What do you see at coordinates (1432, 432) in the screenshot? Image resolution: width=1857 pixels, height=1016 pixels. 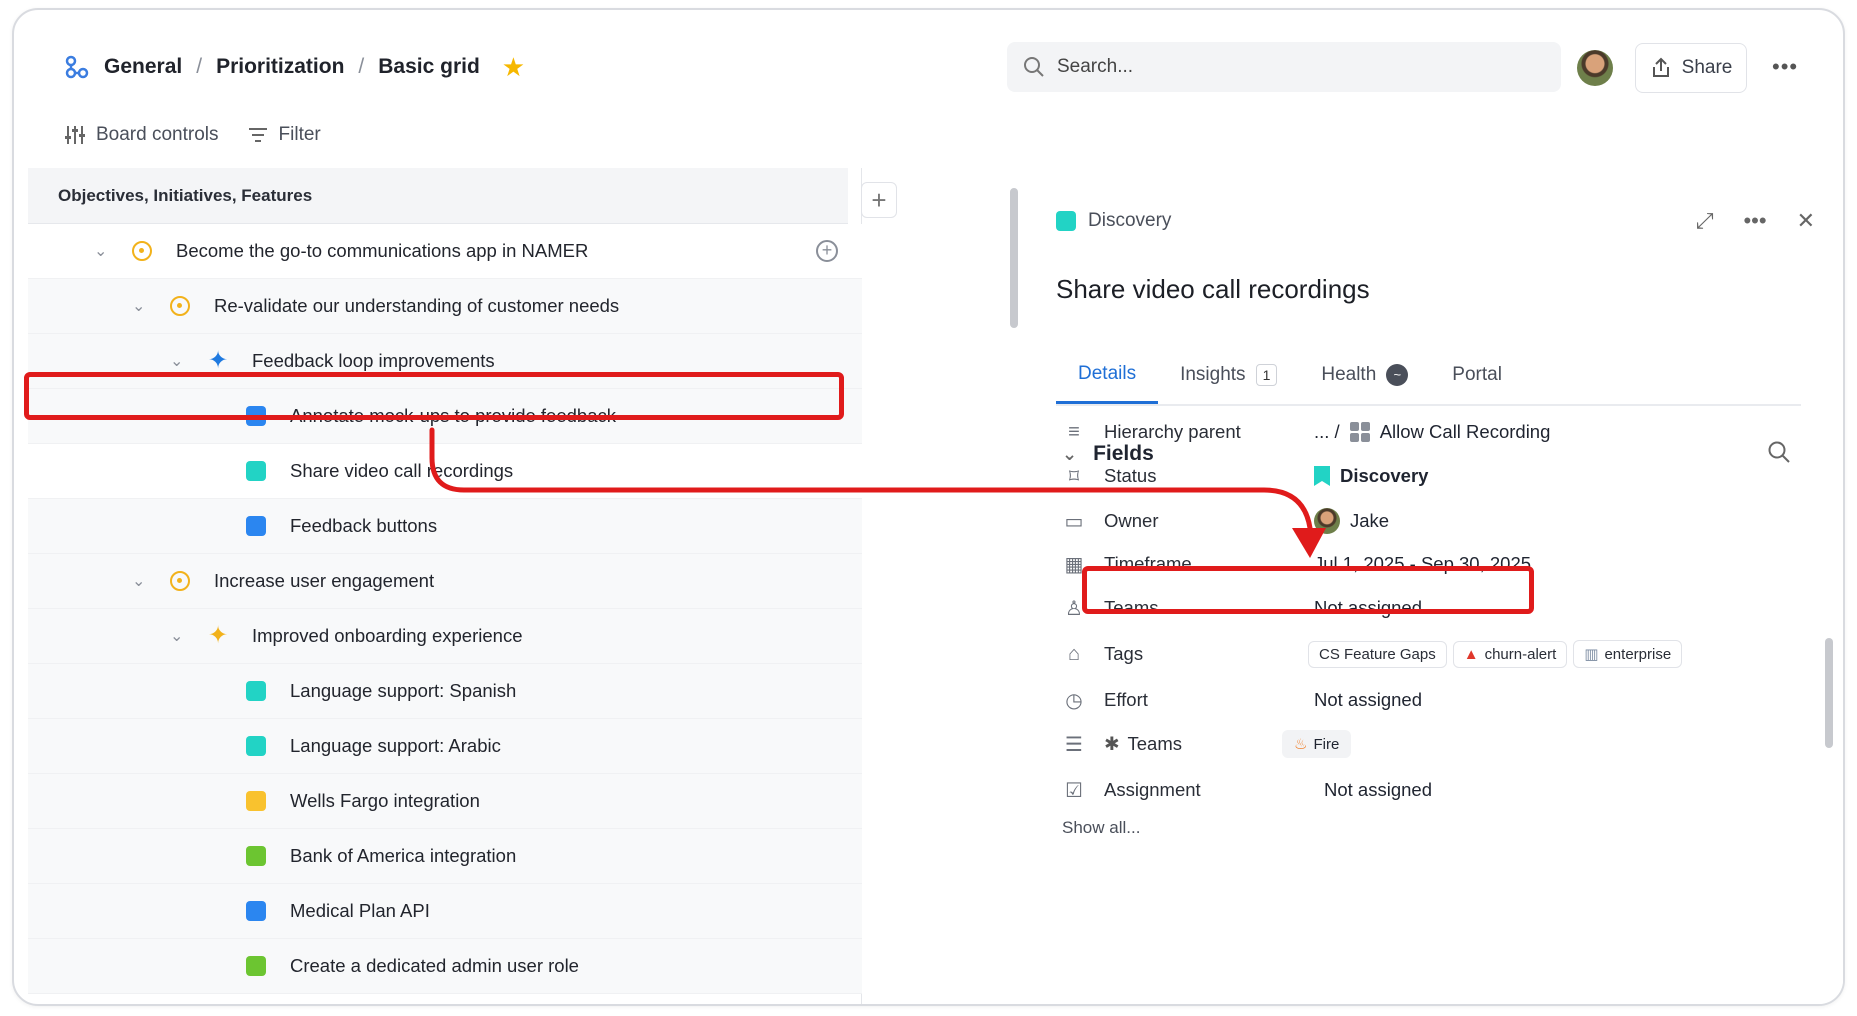 I see `field-value: ... / Allow Call Recording` at bounding box center [1432, 432].